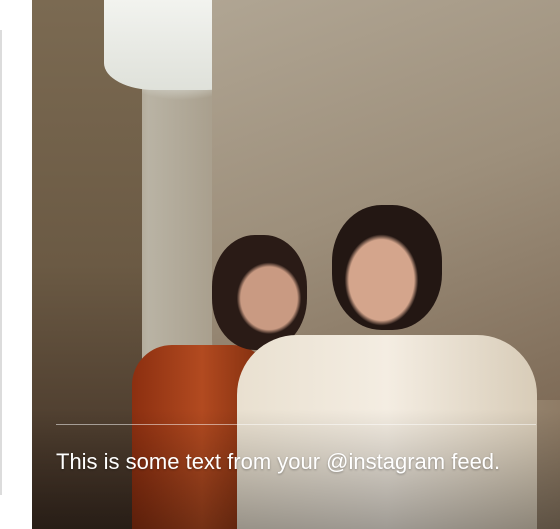 The width and height of the screenshot is (560, 529). I want to click on left-border, so click(1, 262).